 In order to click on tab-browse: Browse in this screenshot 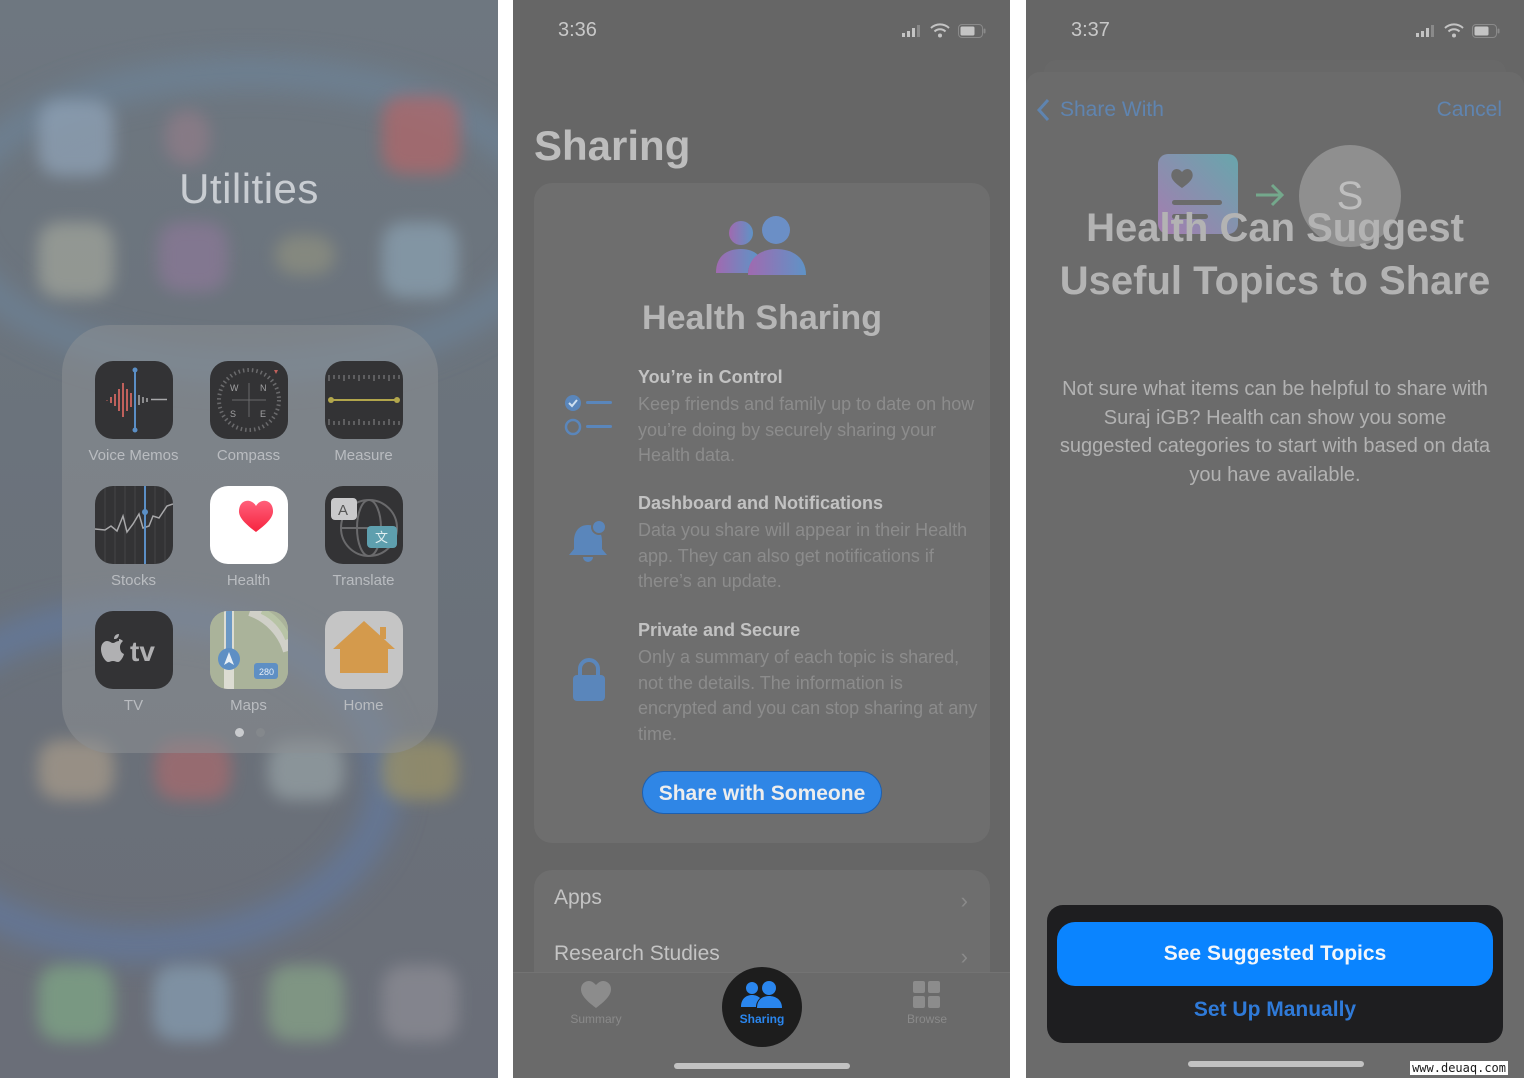, I will do `click(927, 1003)`.